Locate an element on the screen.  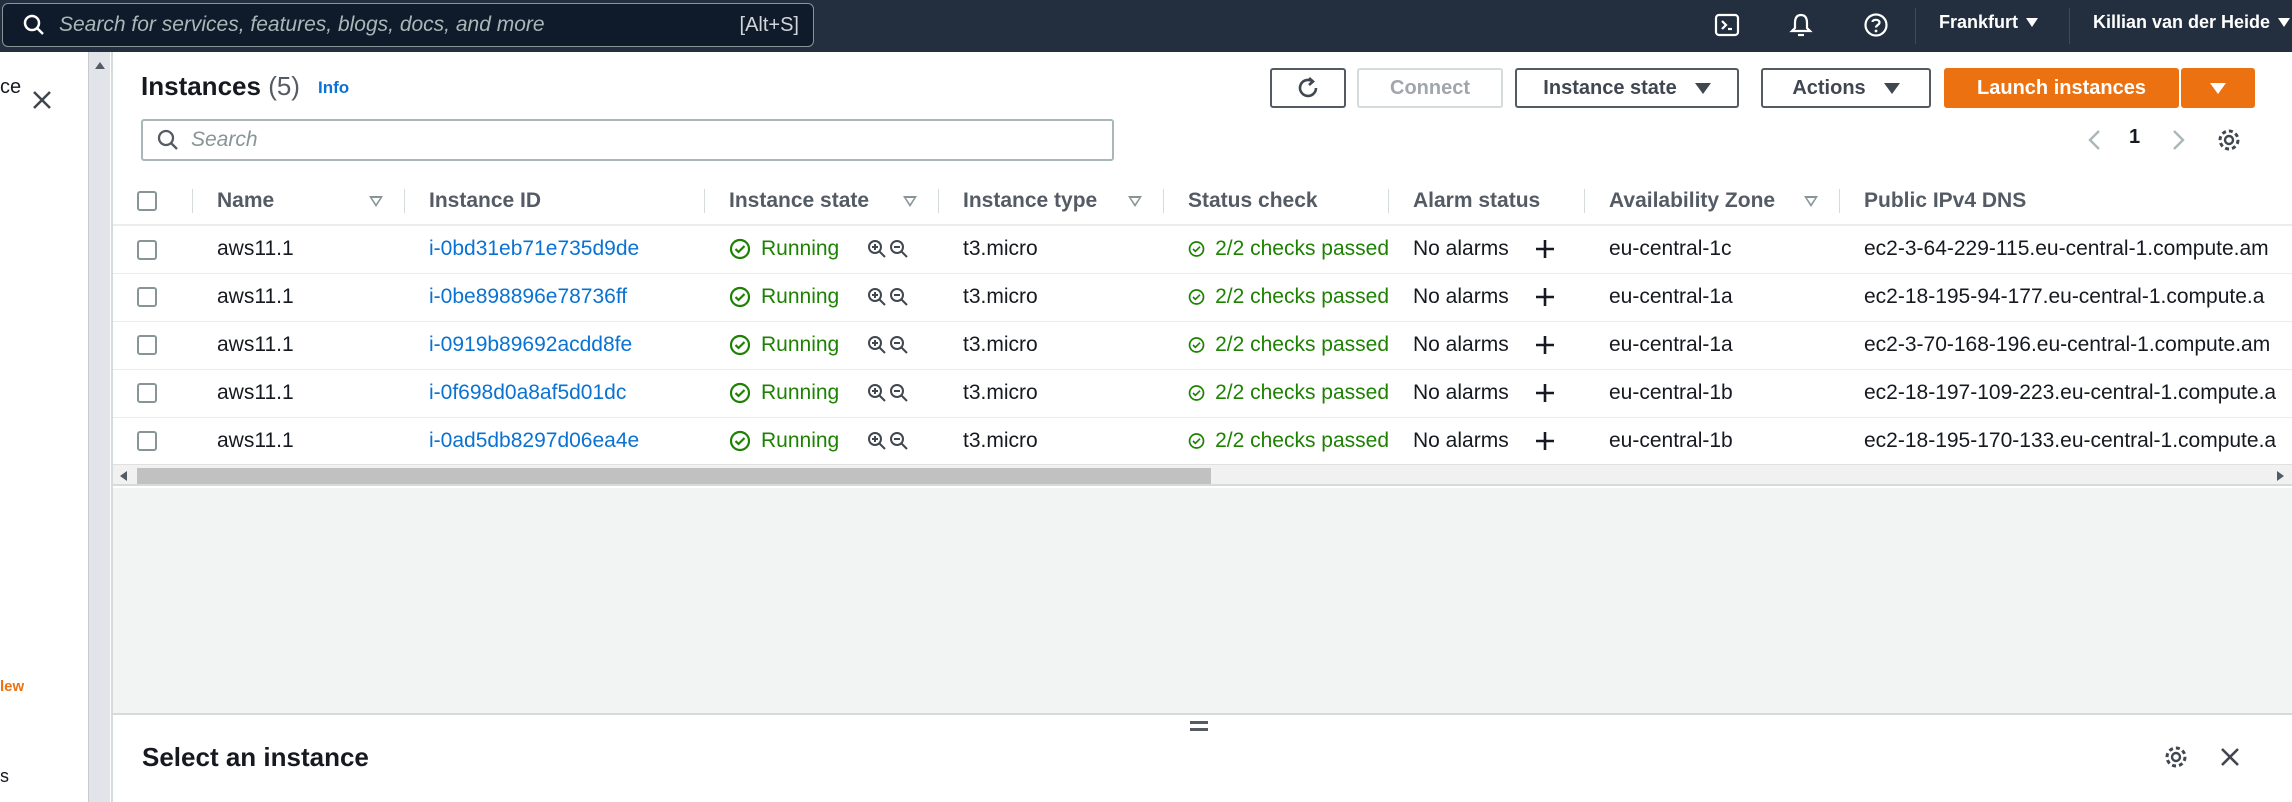
close-nav-icon is located at coordinates (42, 100).